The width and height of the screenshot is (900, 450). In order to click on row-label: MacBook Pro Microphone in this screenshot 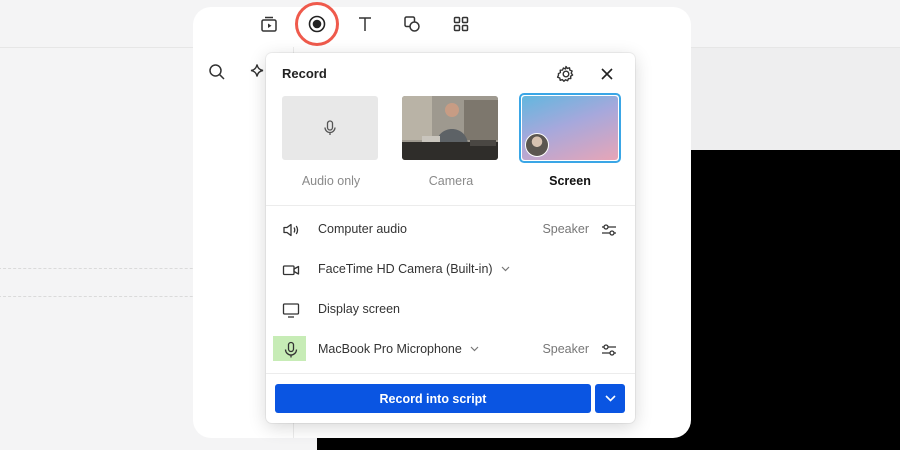, I will do `click(390, 349)`.